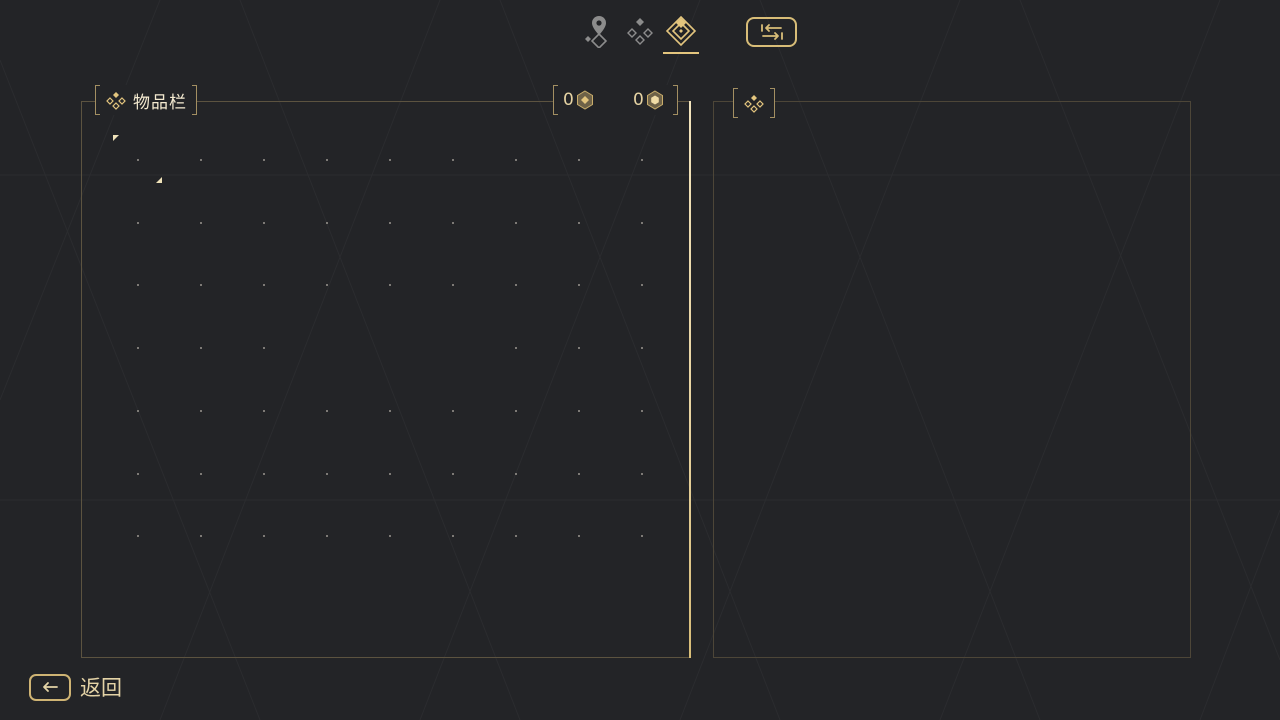 Image resolution: width=1280 pixels, height=720 pixels. Describe the element at coordinates (116, 138) in the screenshot. I see `selection-corner-top-left` at that location.